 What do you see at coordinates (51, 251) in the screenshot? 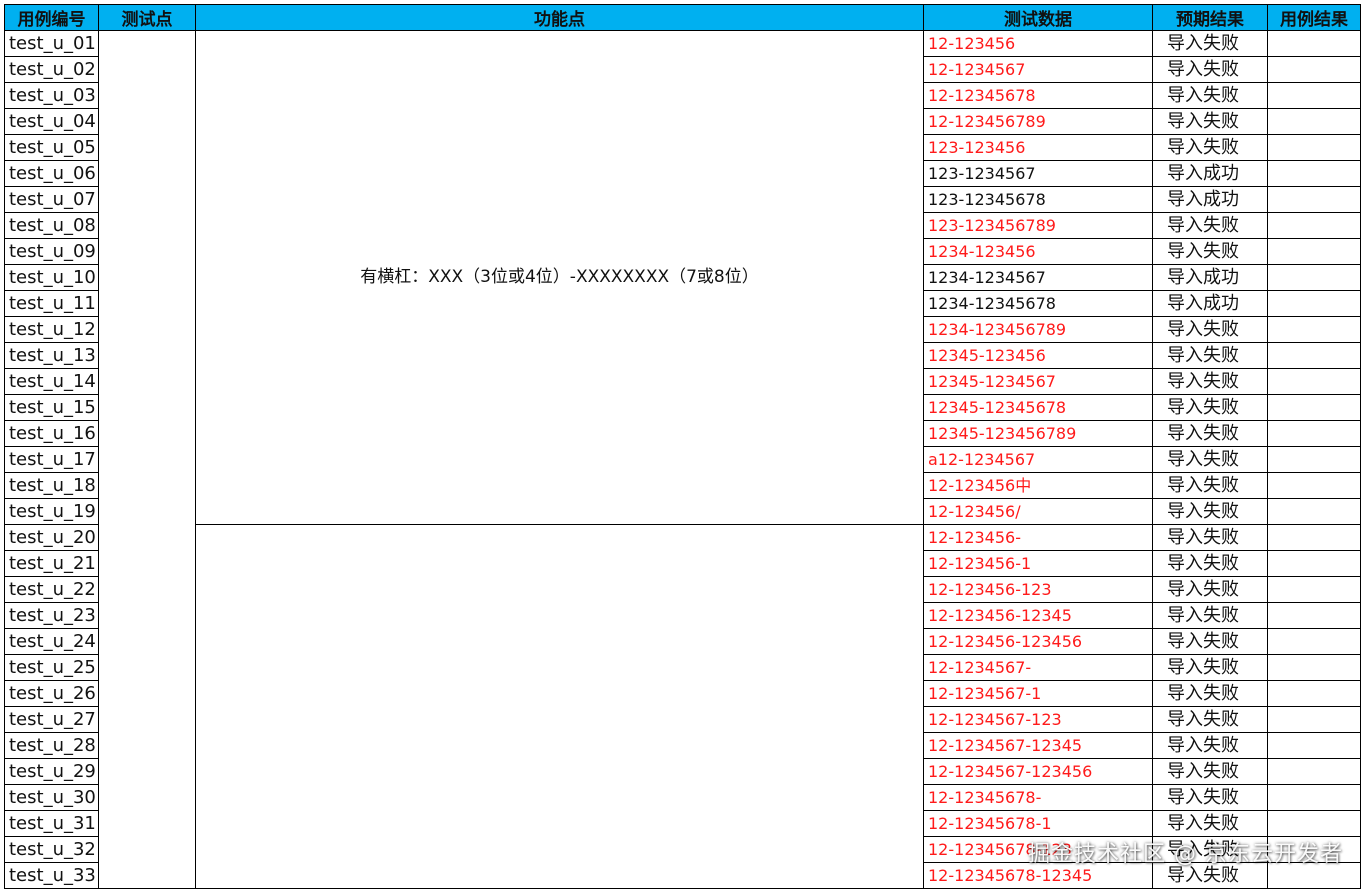
I see `case-id-cell: test_u_09` at bounding box center [51, 251].